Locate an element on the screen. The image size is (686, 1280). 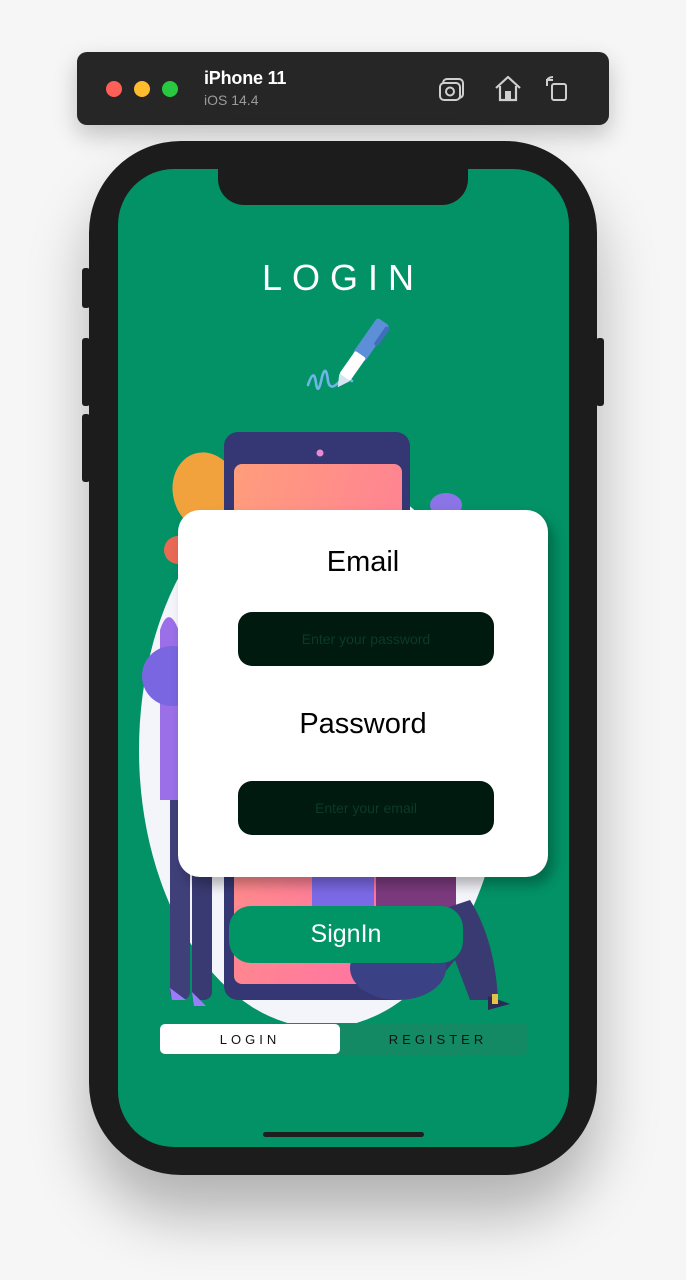
tab-register: REGISTER is located at coordinates (438, 1039).